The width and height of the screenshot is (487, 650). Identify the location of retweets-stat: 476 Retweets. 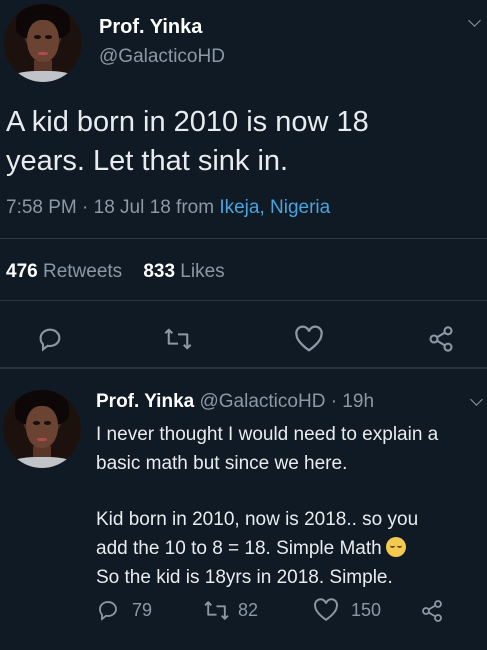
(64, 271).